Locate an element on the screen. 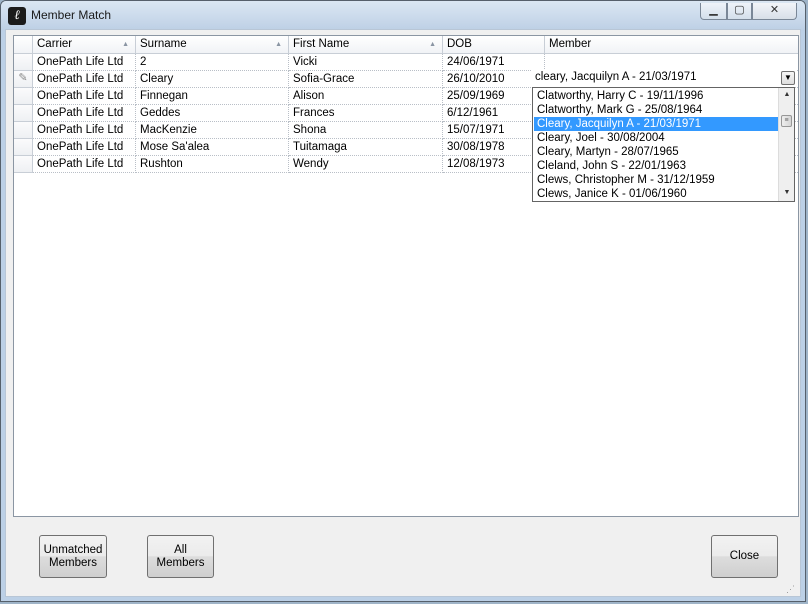 This screenshot has width=808, height=604. member-dropdown-button: ▼ is located at coordinates (788, 78).